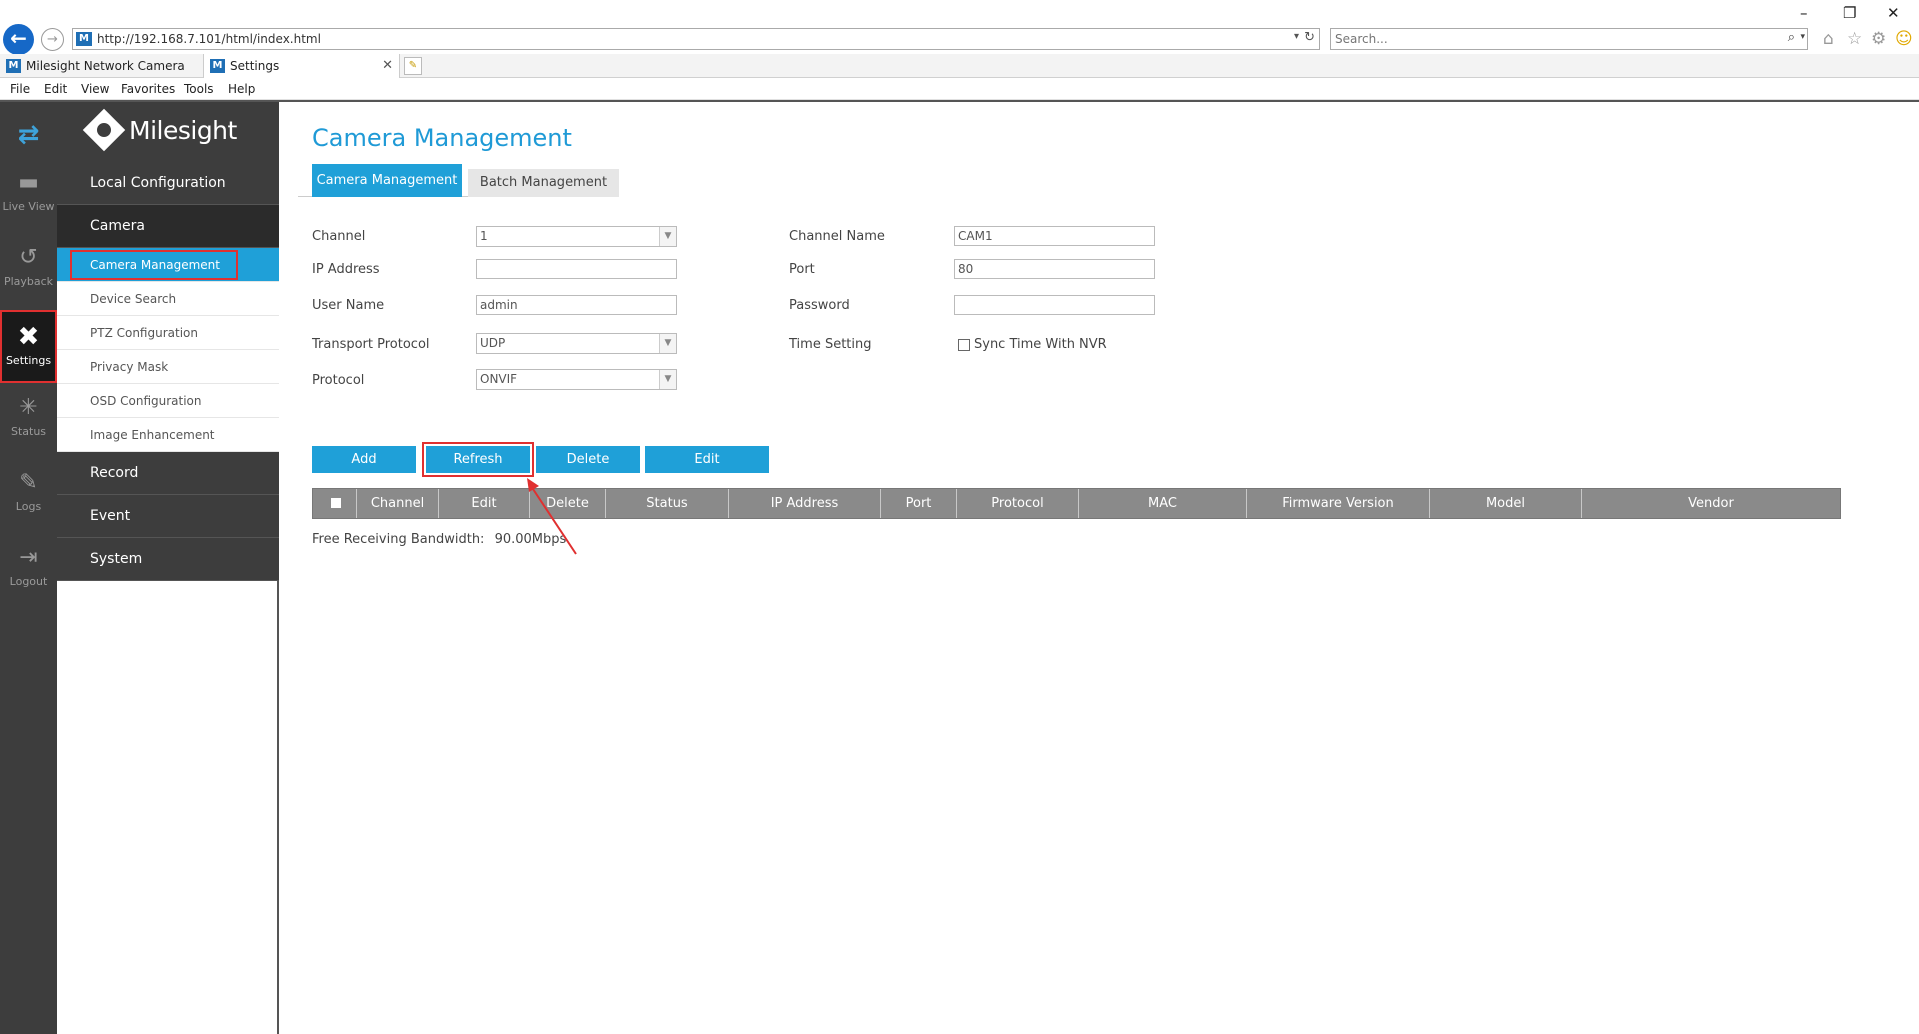 The image size is (1919, 1034). Describe the element at coordinates (805, 503) in the screenshot. I see `col-ip-address: IP Address` at that location.